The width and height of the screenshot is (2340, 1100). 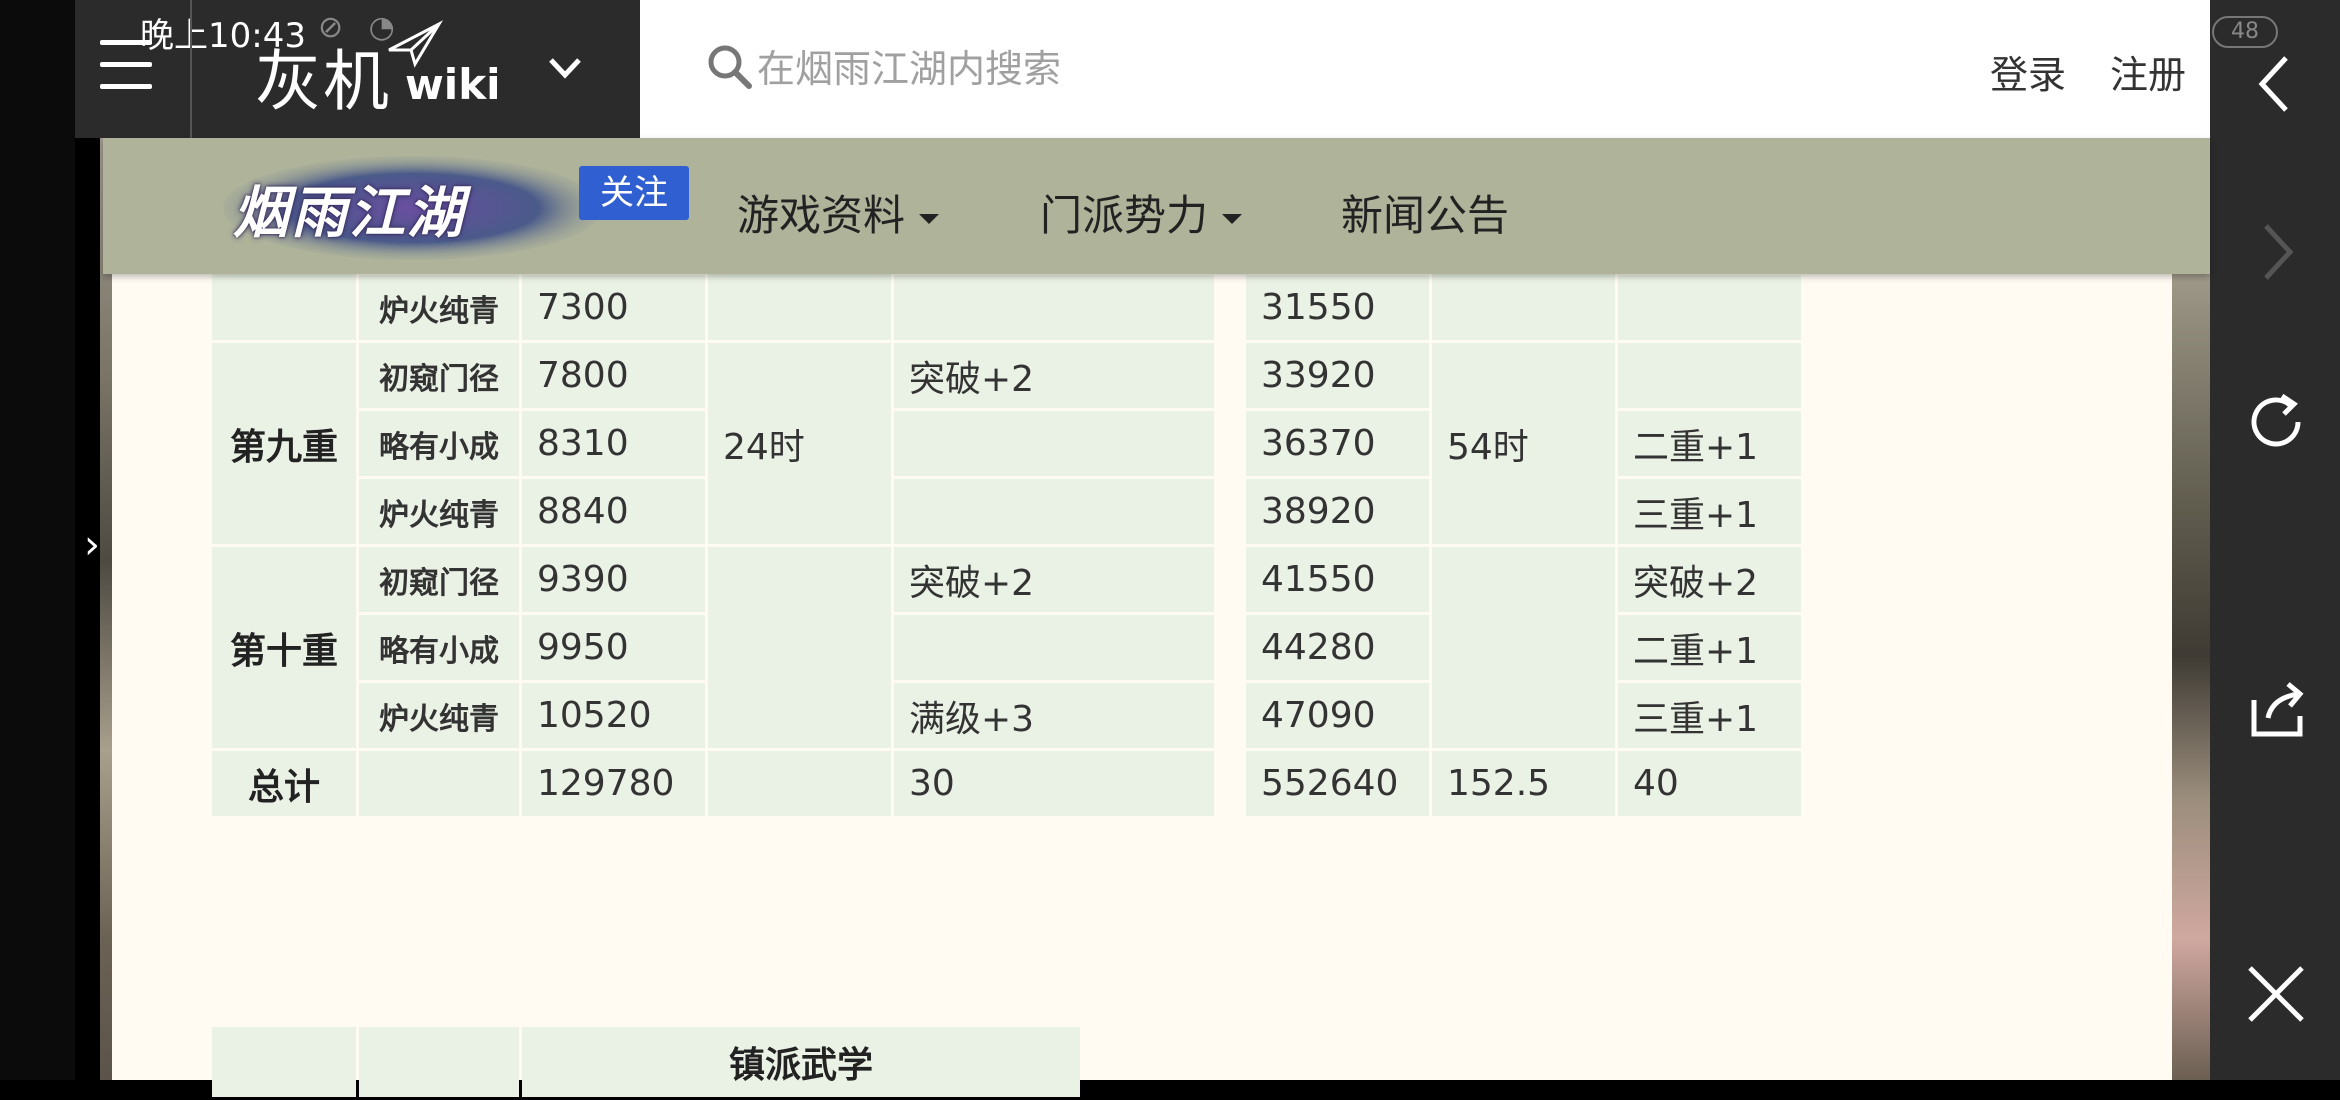 What do you see at coordinates (634, 193) in the screenshot?
I see `follow-button: 关注` at bounding box center [634, 193].